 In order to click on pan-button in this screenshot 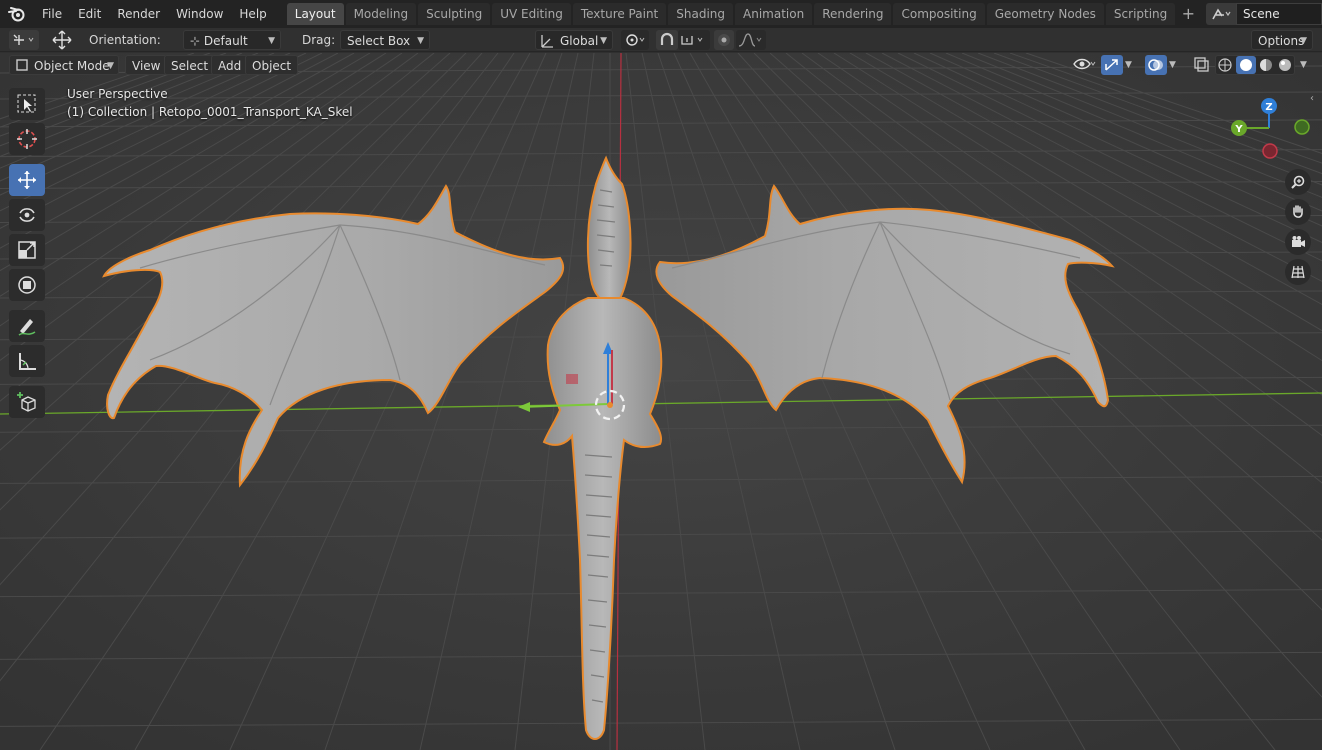, I will do `click(1298, 212)`.